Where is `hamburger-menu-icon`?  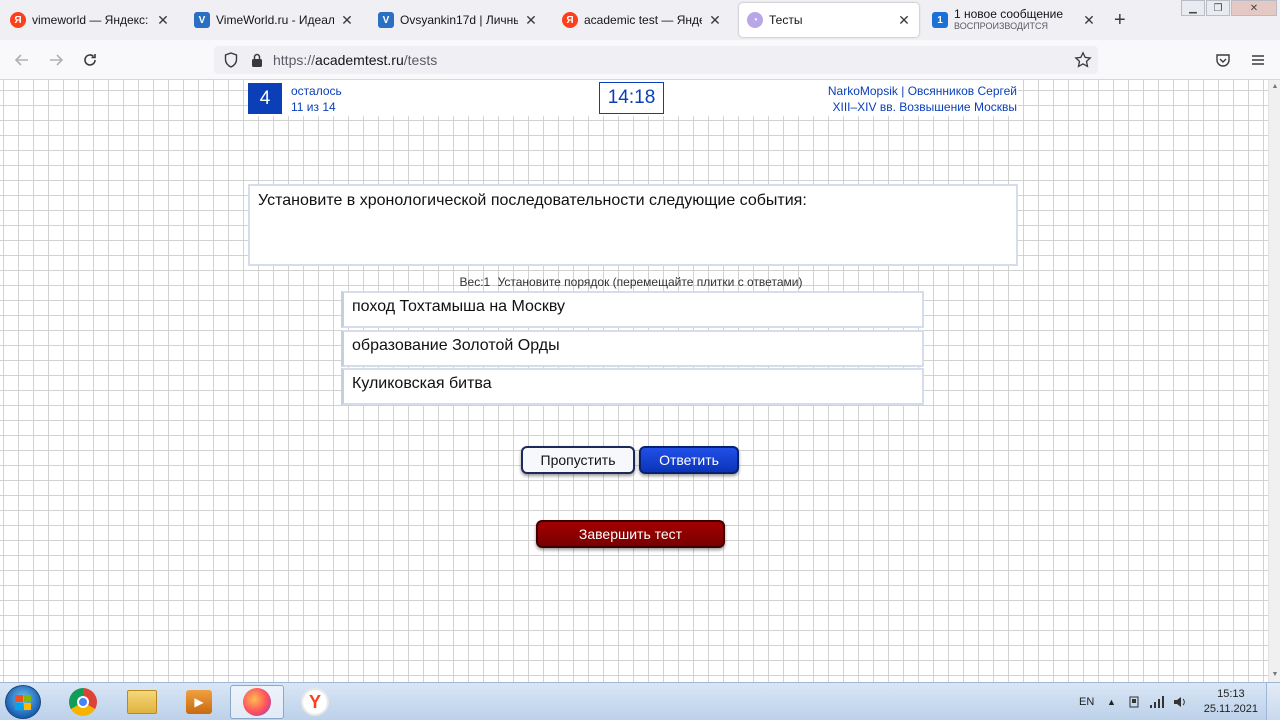 hamburger-menu-icon is located at coordinates (1258, 60).